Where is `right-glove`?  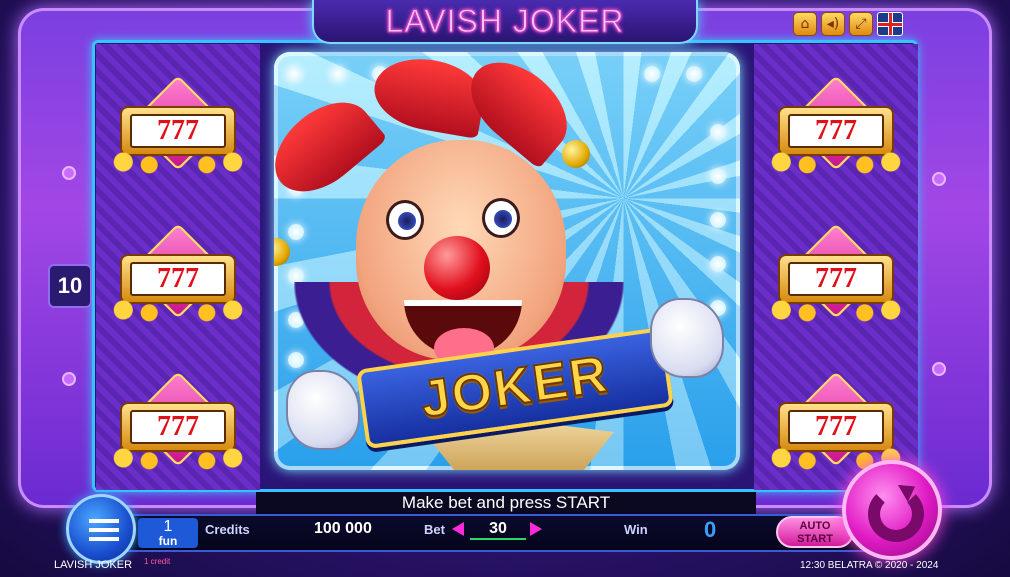 right-glove is located at coordinates (687, 338).